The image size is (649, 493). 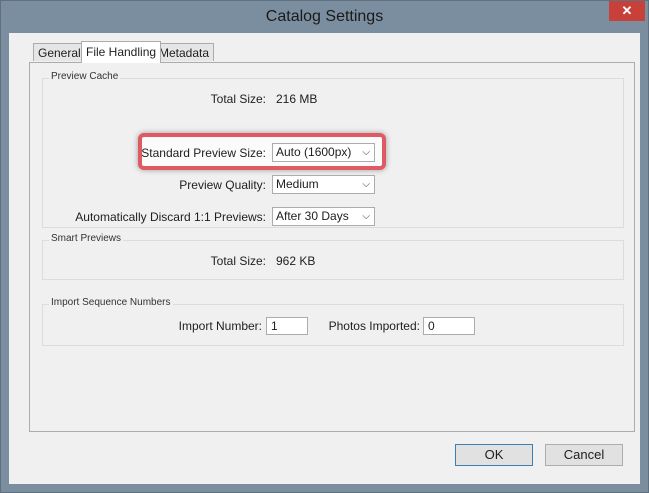 I want to click on close-button: ✕, so click(x=627, y=11).